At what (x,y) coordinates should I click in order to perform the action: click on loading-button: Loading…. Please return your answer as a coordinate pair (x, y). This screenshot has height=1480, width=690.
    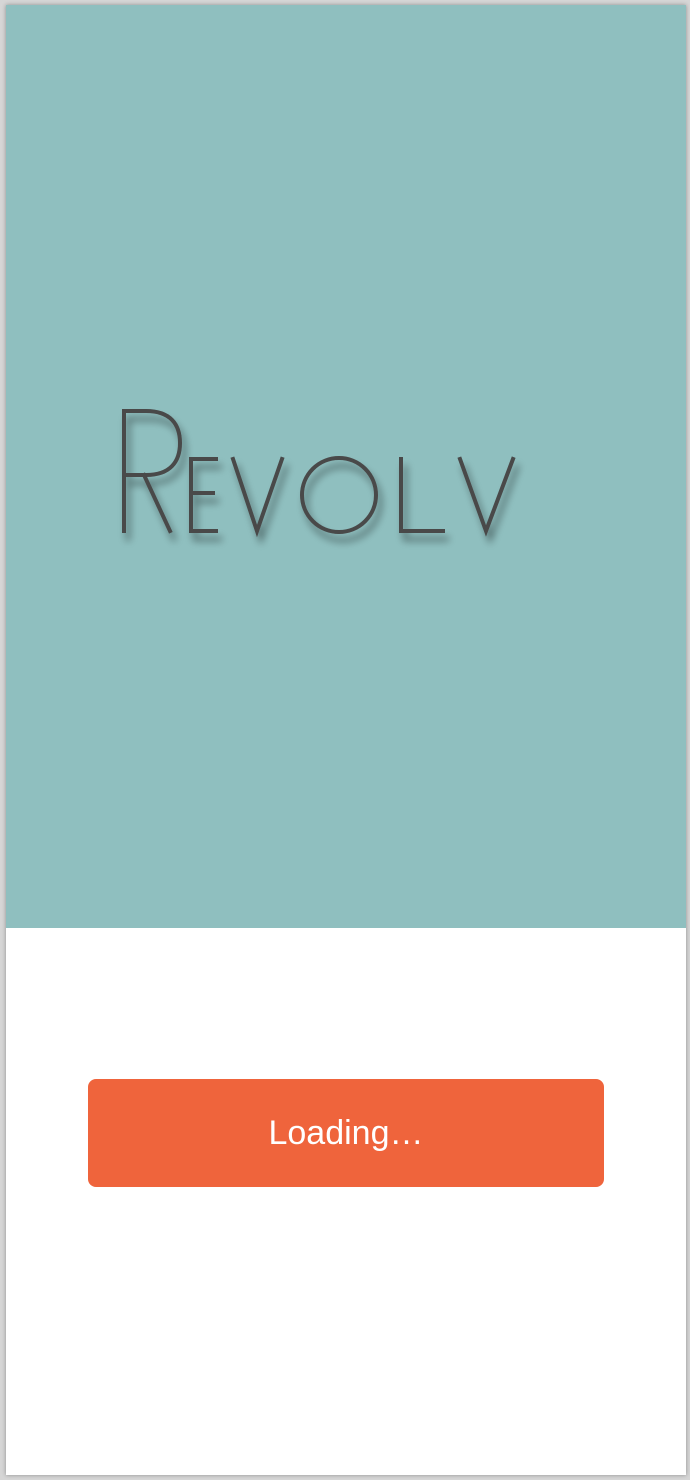
    Looking at the image, I should click on (346, 1133).